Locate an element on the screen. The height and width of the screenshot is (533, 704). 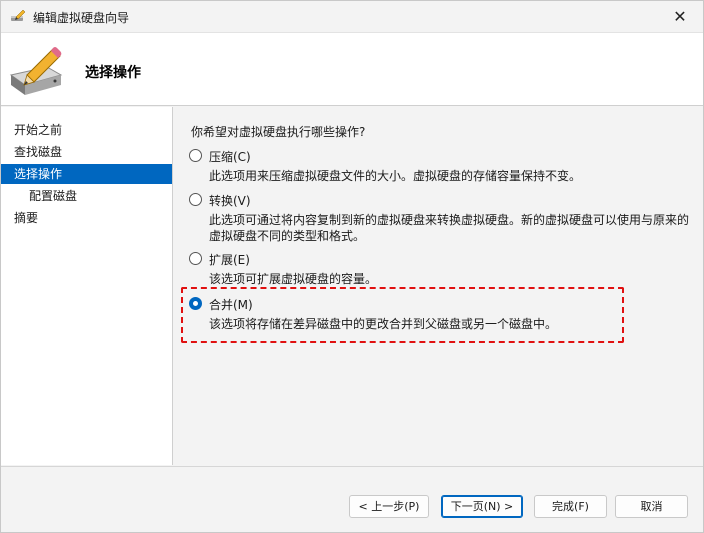
nav-item-before-you-begin: 开始之前 is located at coordinates (86, 130).